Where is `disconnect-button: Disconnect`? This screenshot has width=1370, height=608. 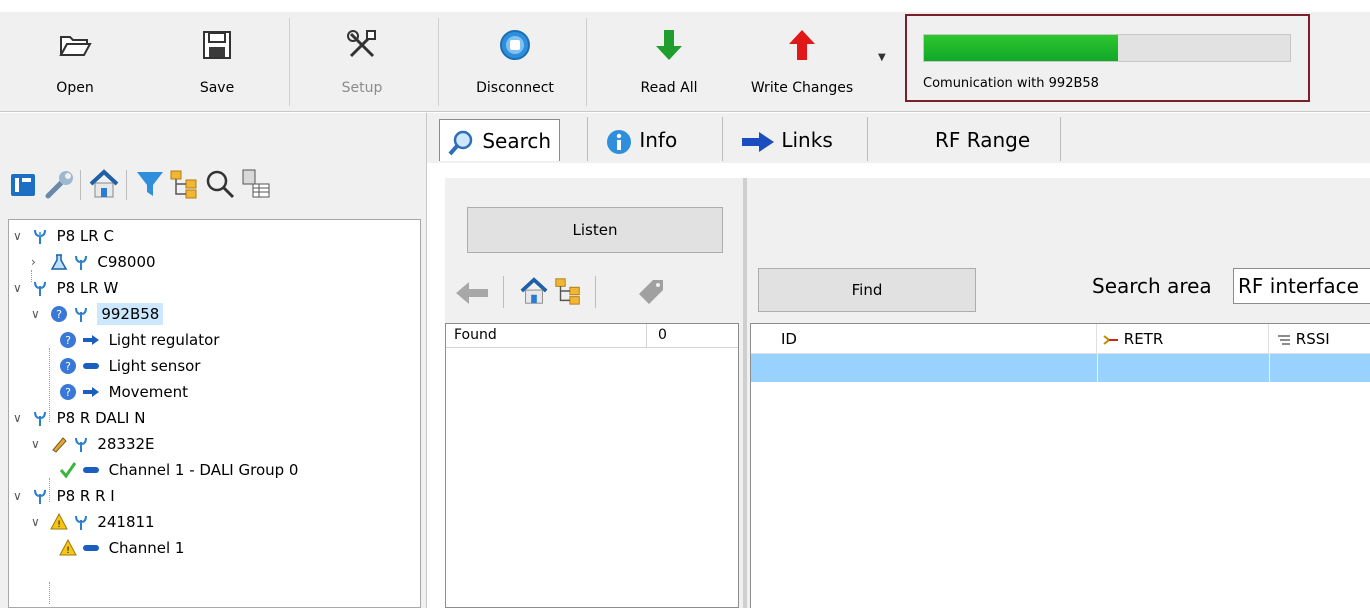 disconnect-button: Disconnect is located at coordinates (515, 64).